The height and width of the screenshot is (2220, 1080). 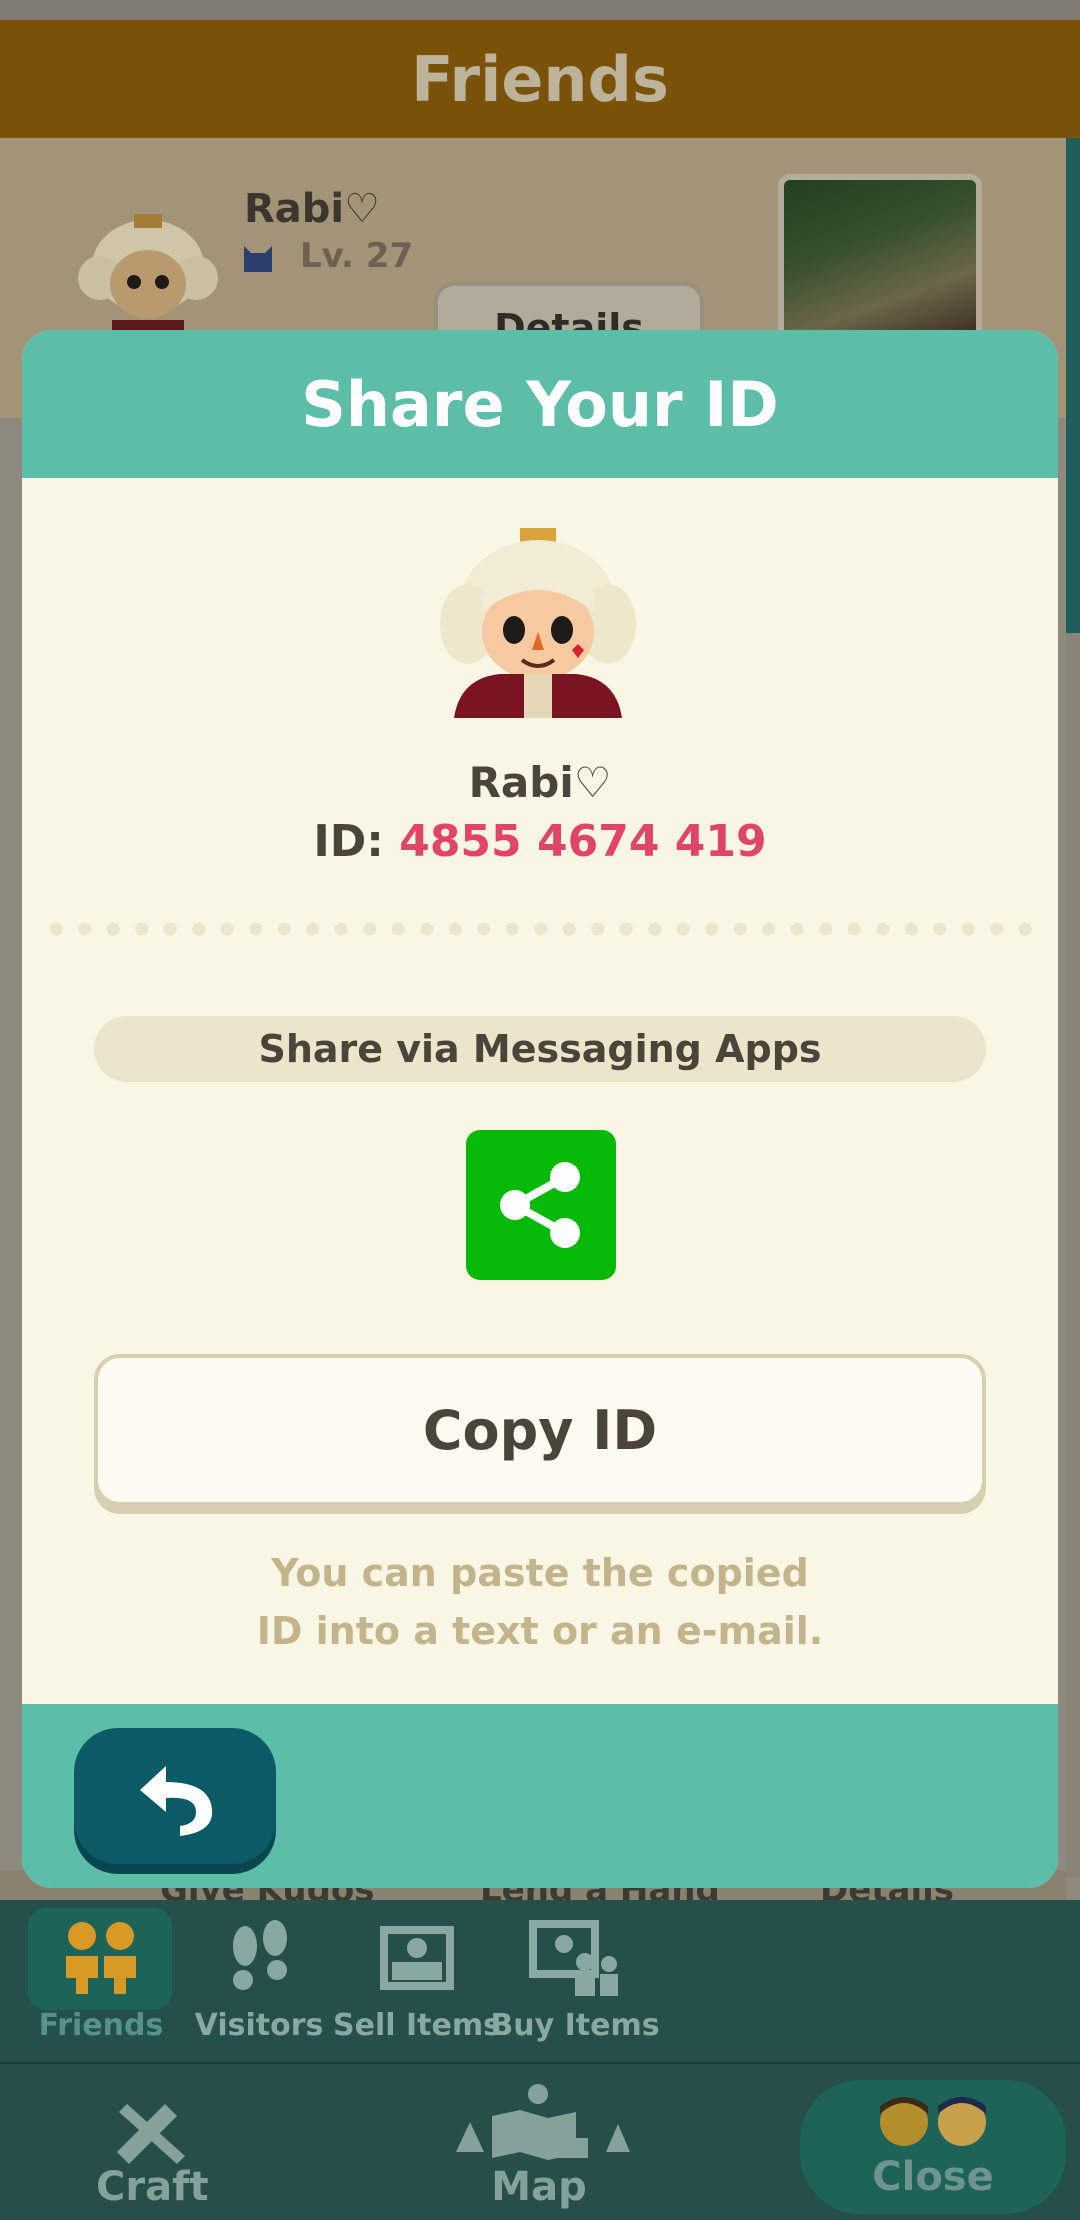 I want to click on campsite-thumbnail, so click(x=880, y=259).